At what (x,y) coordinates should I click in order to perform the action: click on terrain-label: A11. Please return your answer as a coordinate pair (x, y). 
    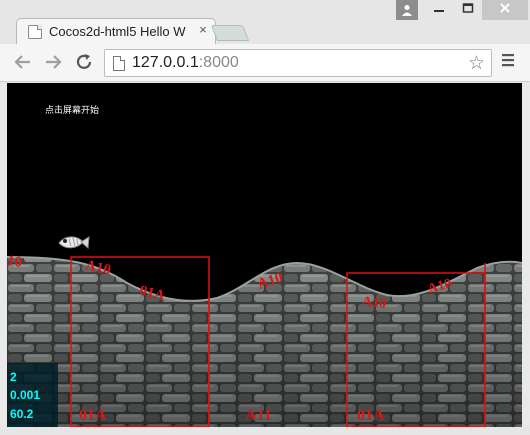
    Looking at the image, I should click on (258, 415).